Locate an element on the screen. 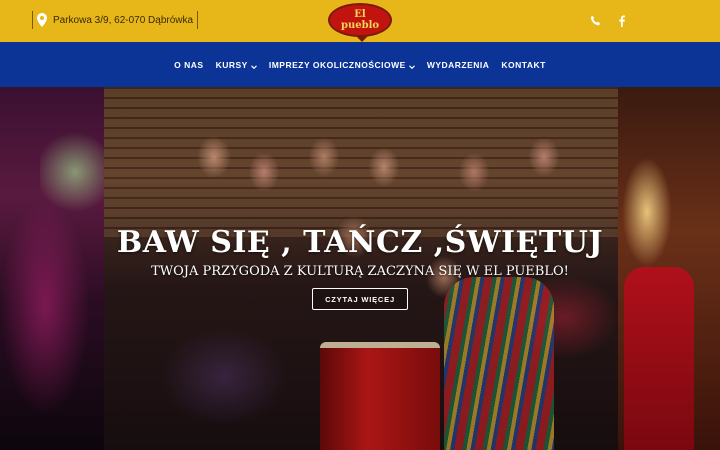  logo: El pueblo is located at coordinates (360, 20).